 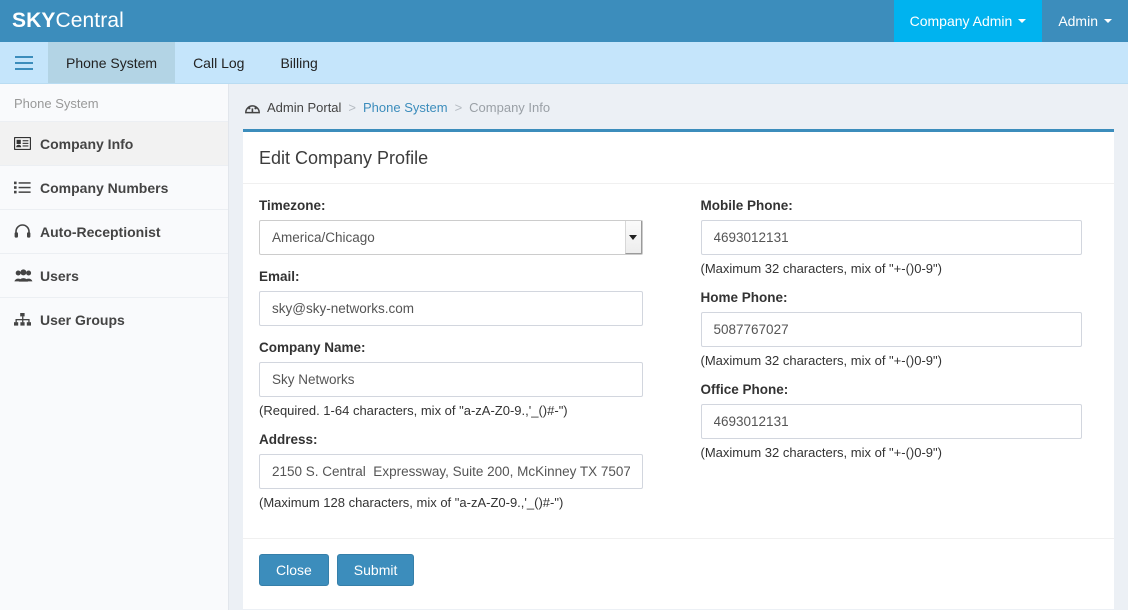 What do you see at coordinates (746, 205) in the screenshot?
I see `mobile-phone-label: Mobile Phone:` at bounding box center [746, 205].